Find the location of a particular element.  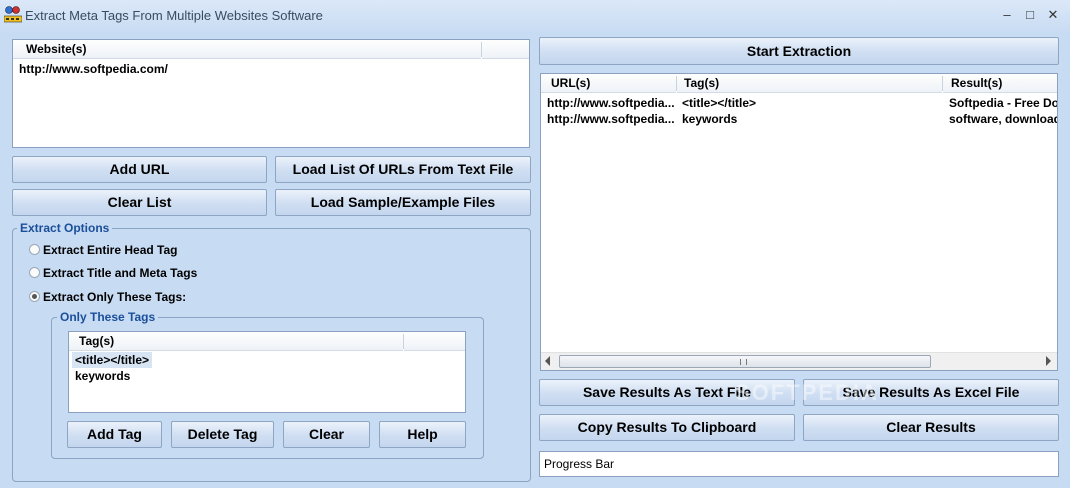

website-column-header: Website(s) is located at coordinates (247, 49).